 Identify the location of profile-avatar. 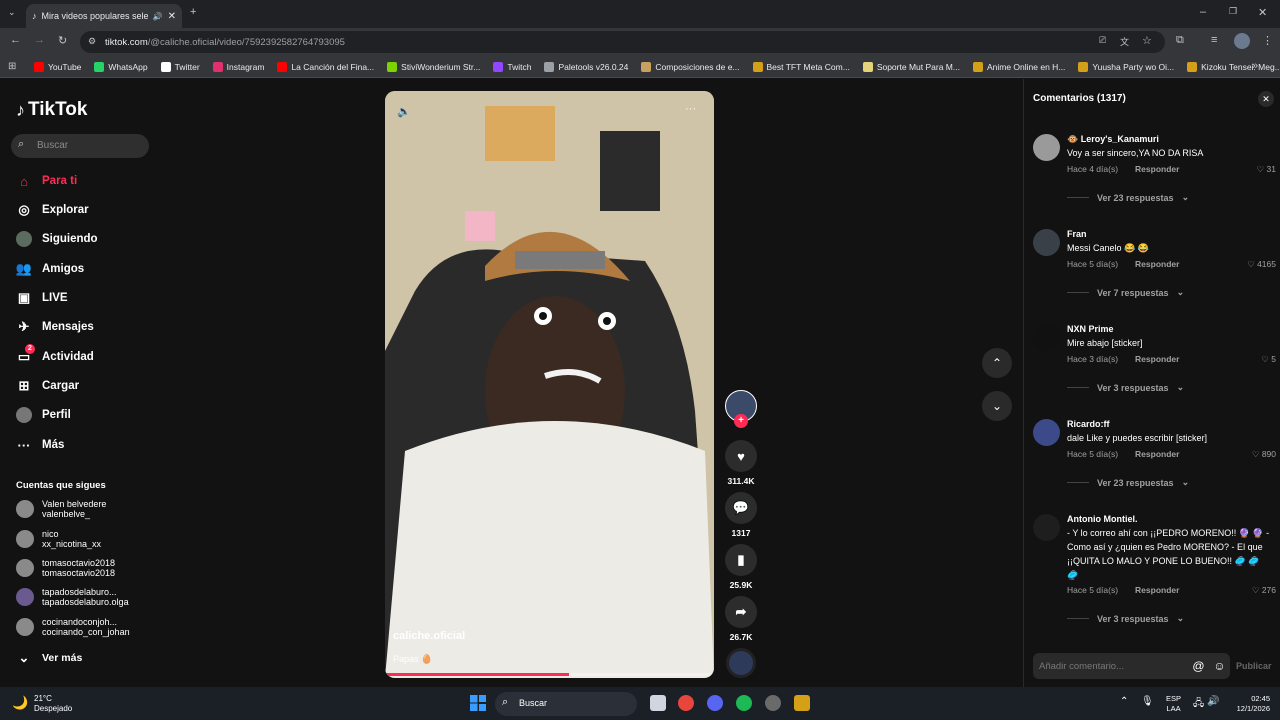
(1242, 41).